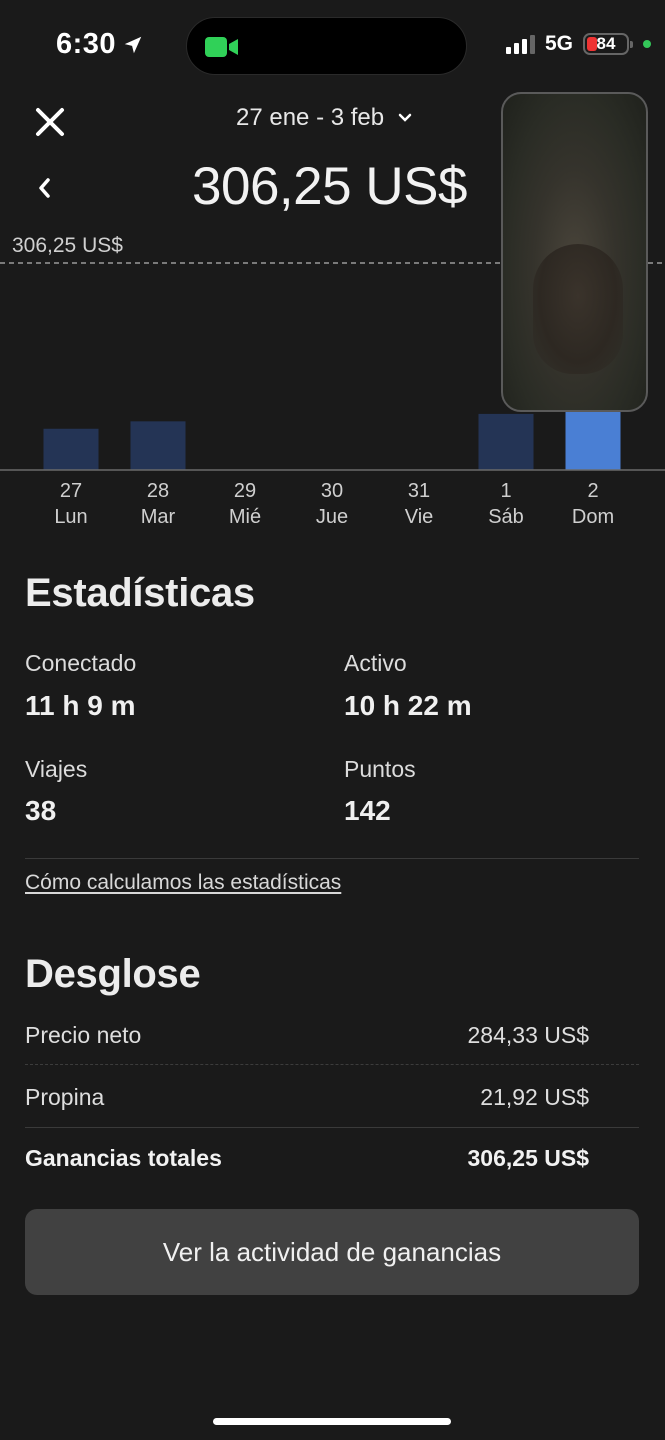  I want to click on tick-day-number: 30, so click(332, 491).